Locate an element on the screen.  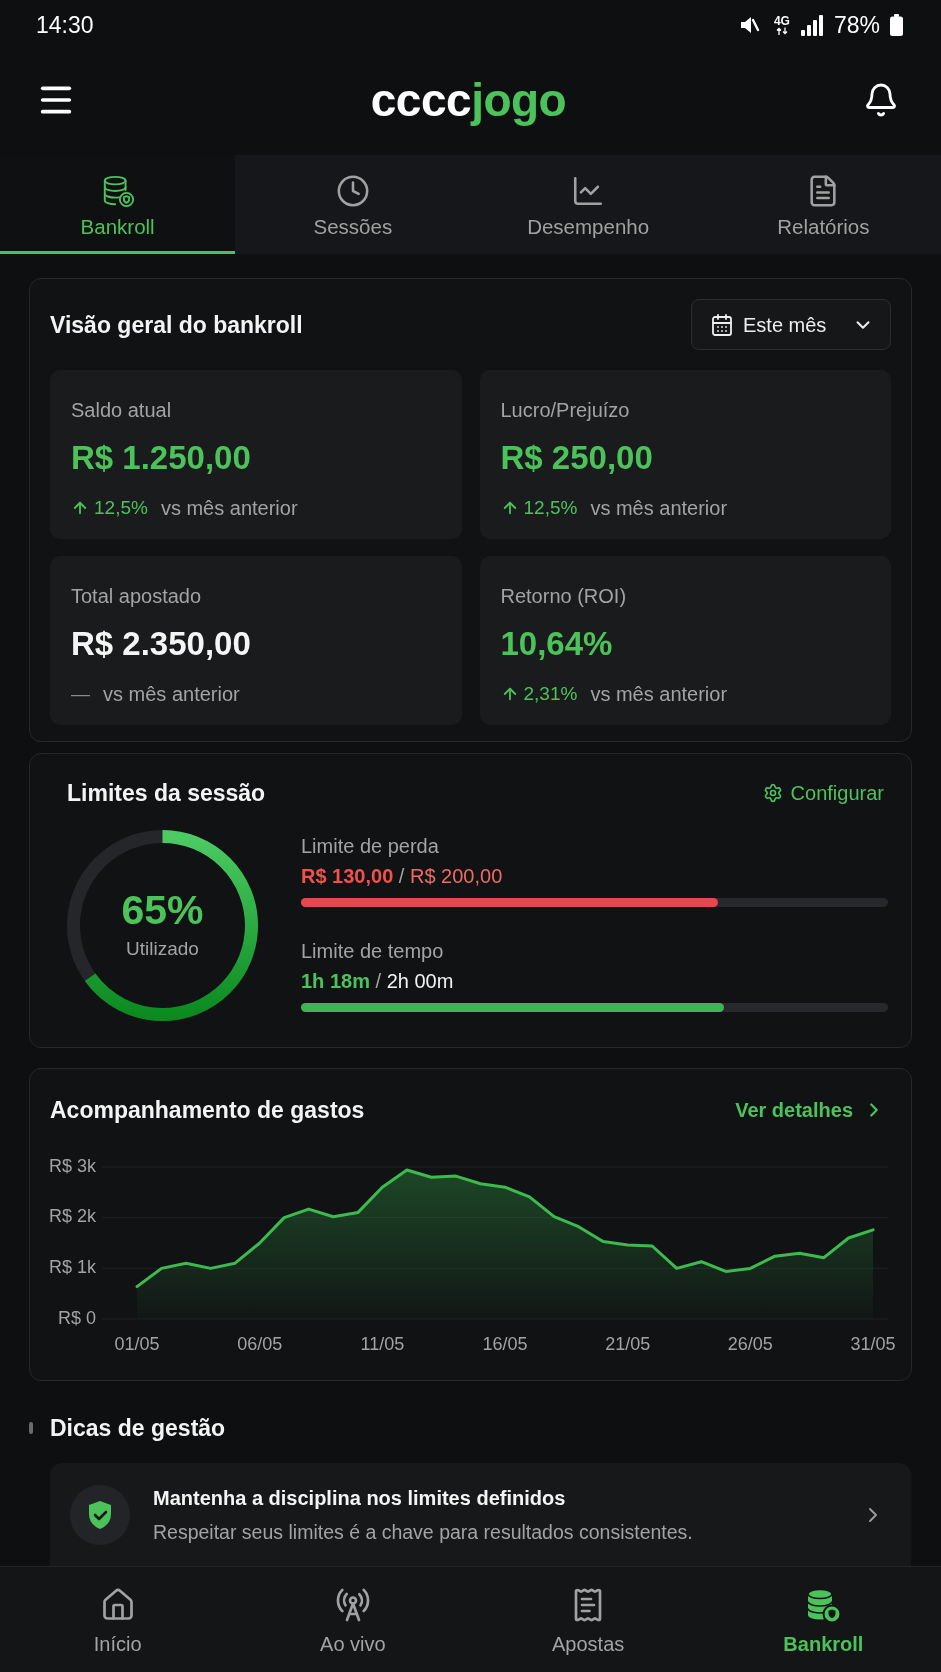
metric-value: R$ 1.250,00 is located at coordinates (161, 458).